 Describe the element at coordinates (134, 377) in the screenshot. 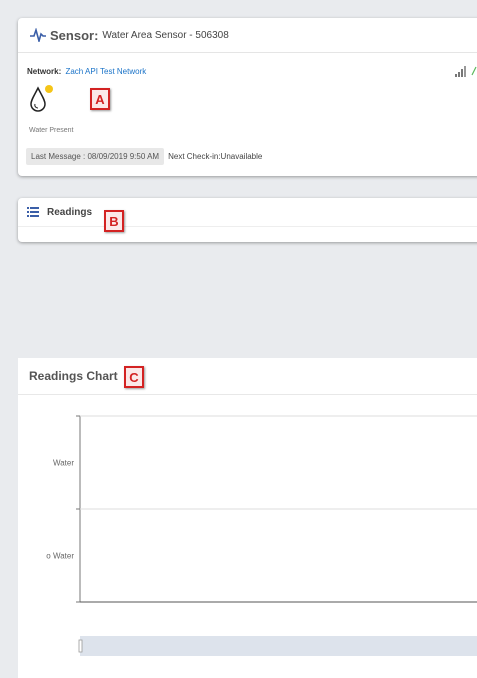

I see `annotation-marker-c: C` at that location.